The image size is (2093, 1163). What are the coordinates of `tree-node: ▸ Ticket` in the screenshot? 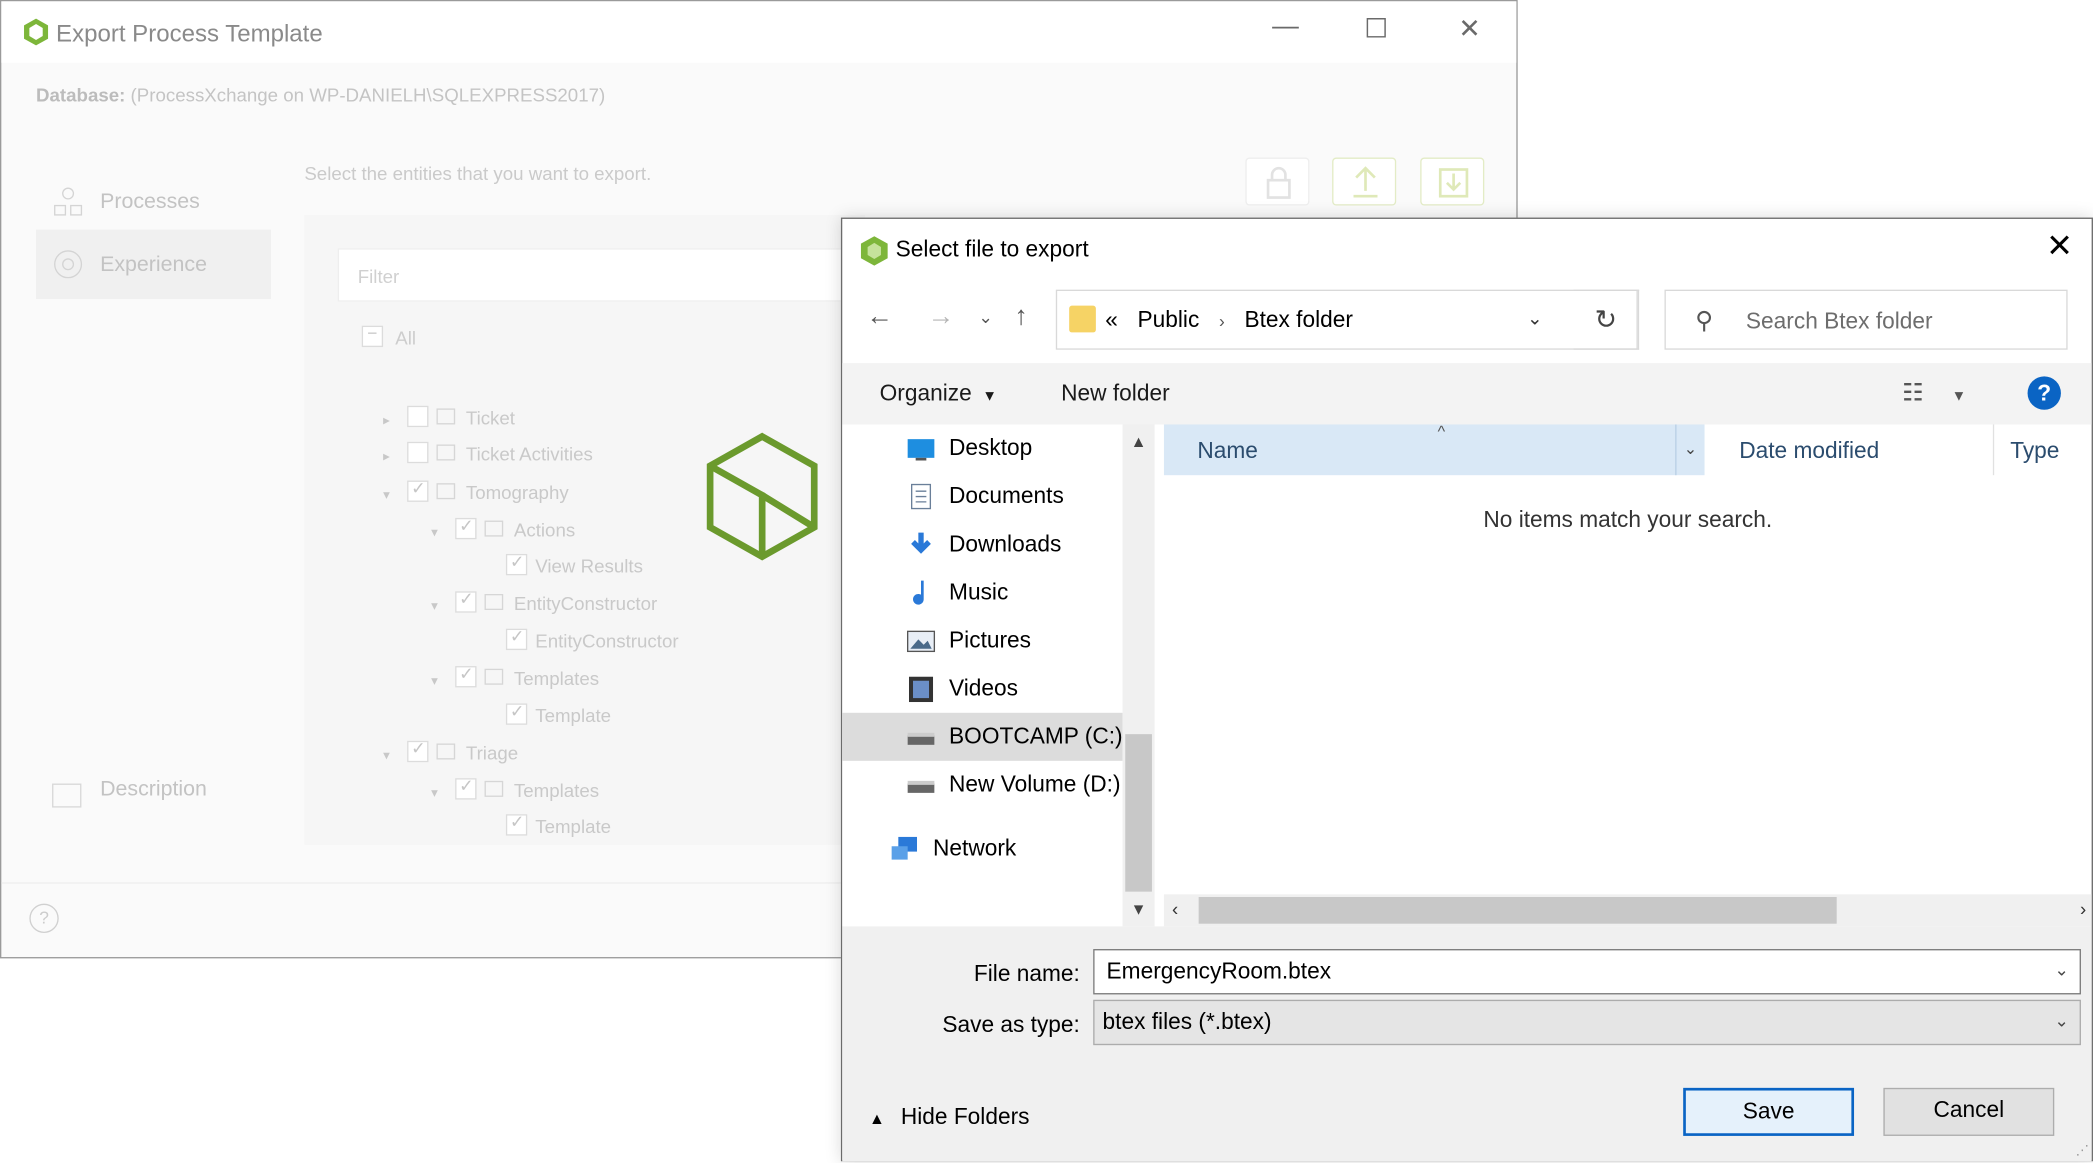 It's located at (449, 420).